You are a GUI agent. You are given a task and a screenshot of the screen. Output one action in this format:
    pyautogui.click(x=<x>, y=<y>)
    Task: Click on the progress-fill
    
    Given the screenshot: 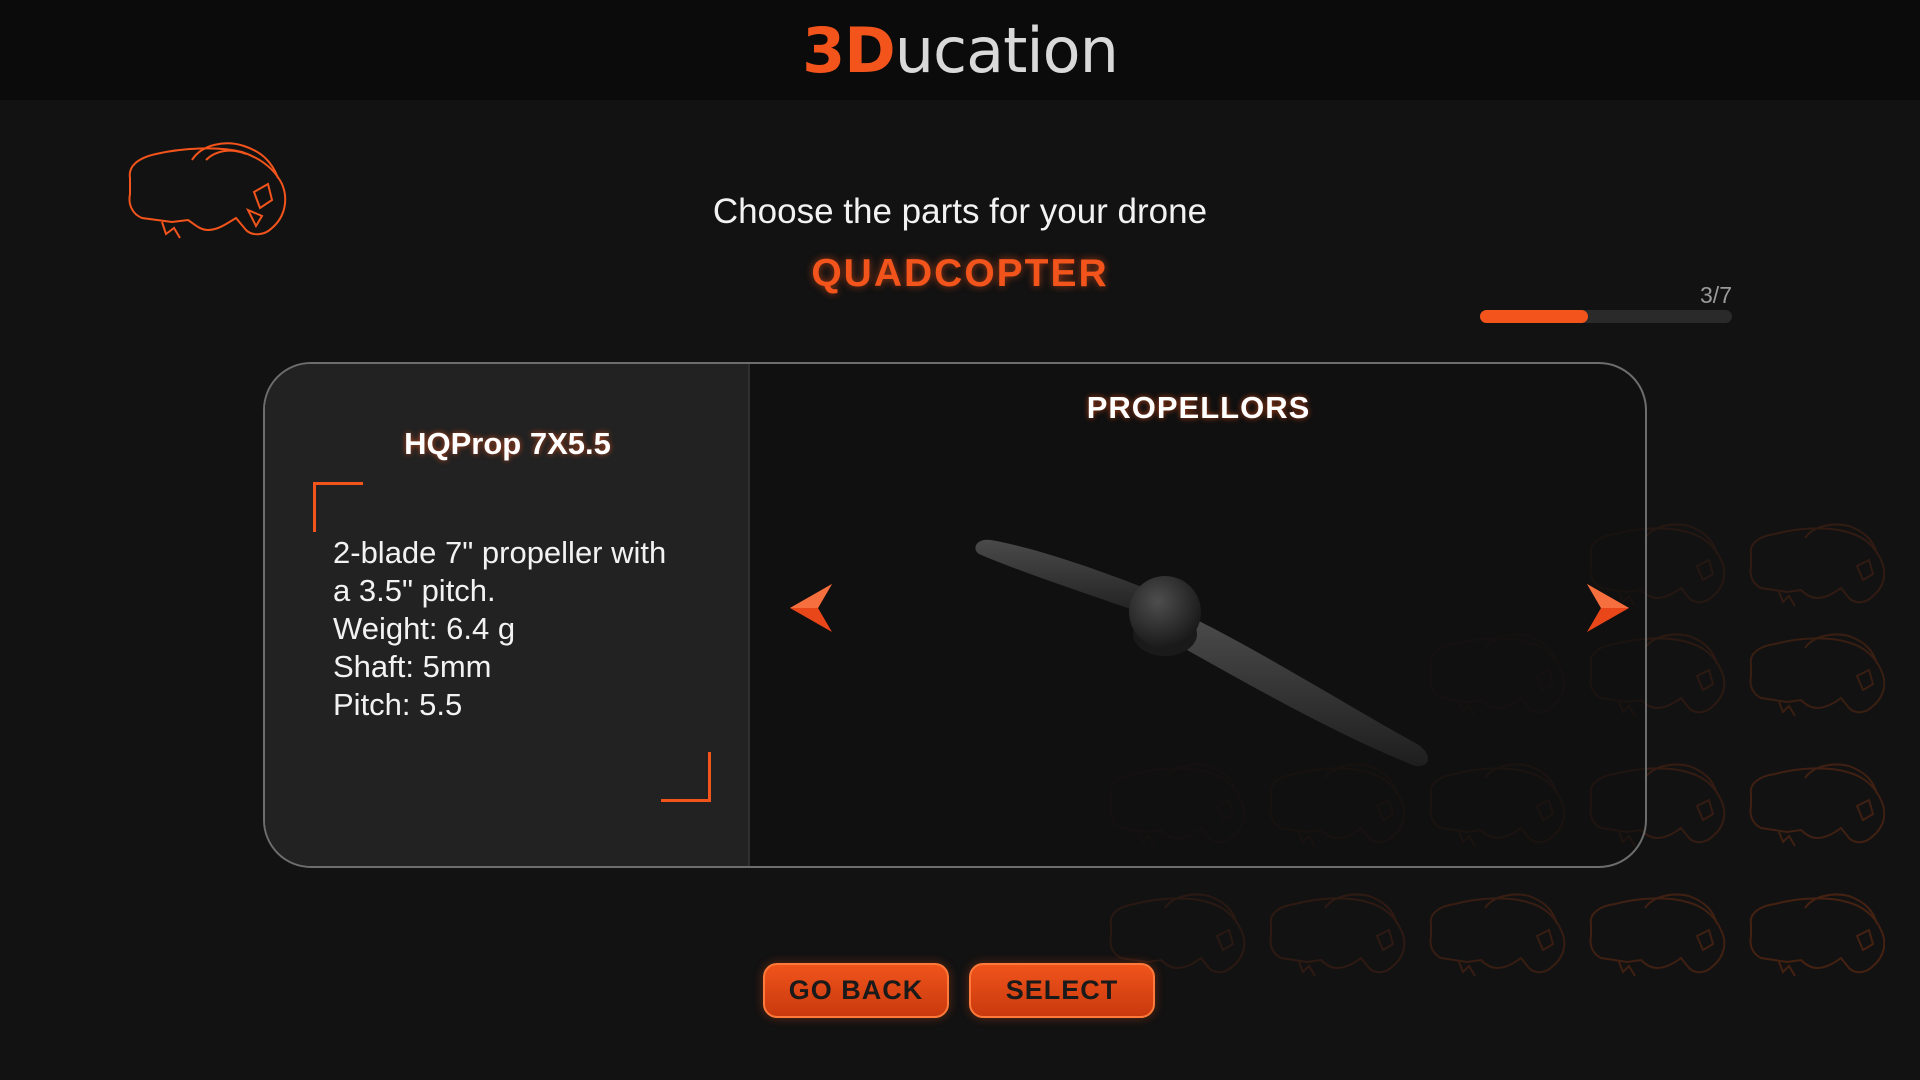 What is the action you would take?
    pyautogui.click(x=1534, y=316)
    